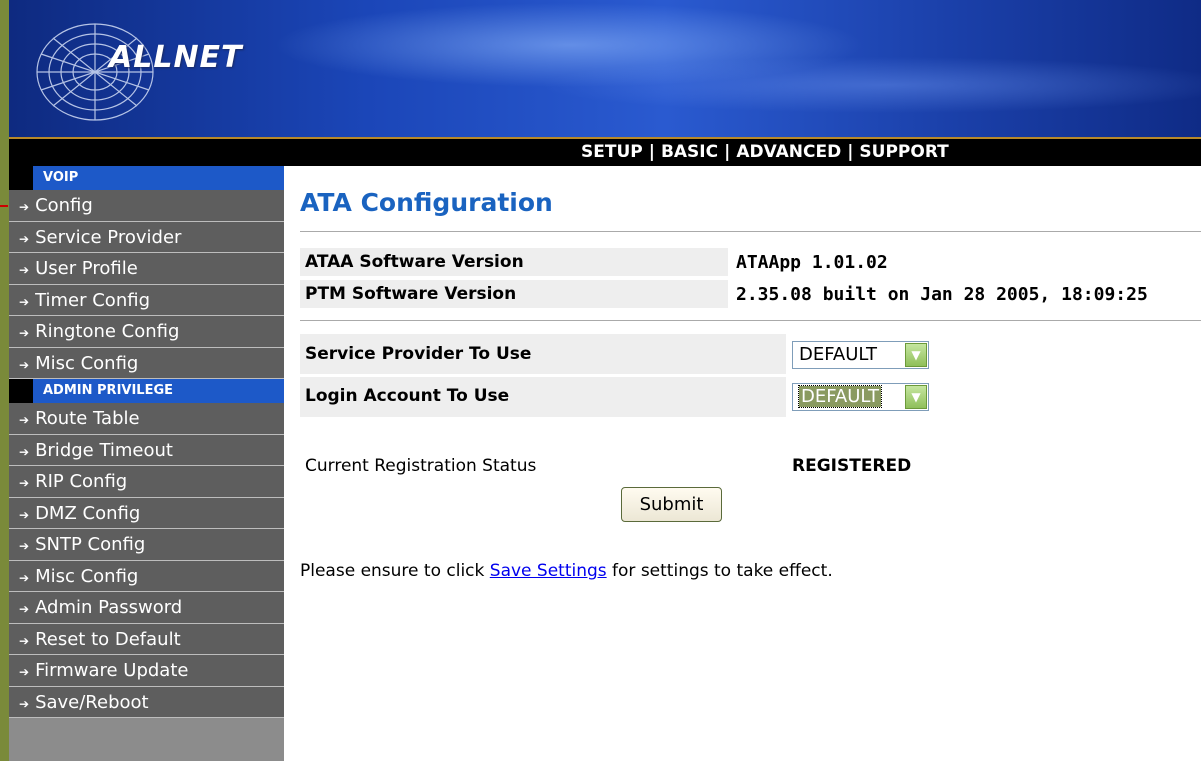 The image size is (1201, 761). I want to click on service-provider-select: DEFAULT ▼, so click(860, 355).